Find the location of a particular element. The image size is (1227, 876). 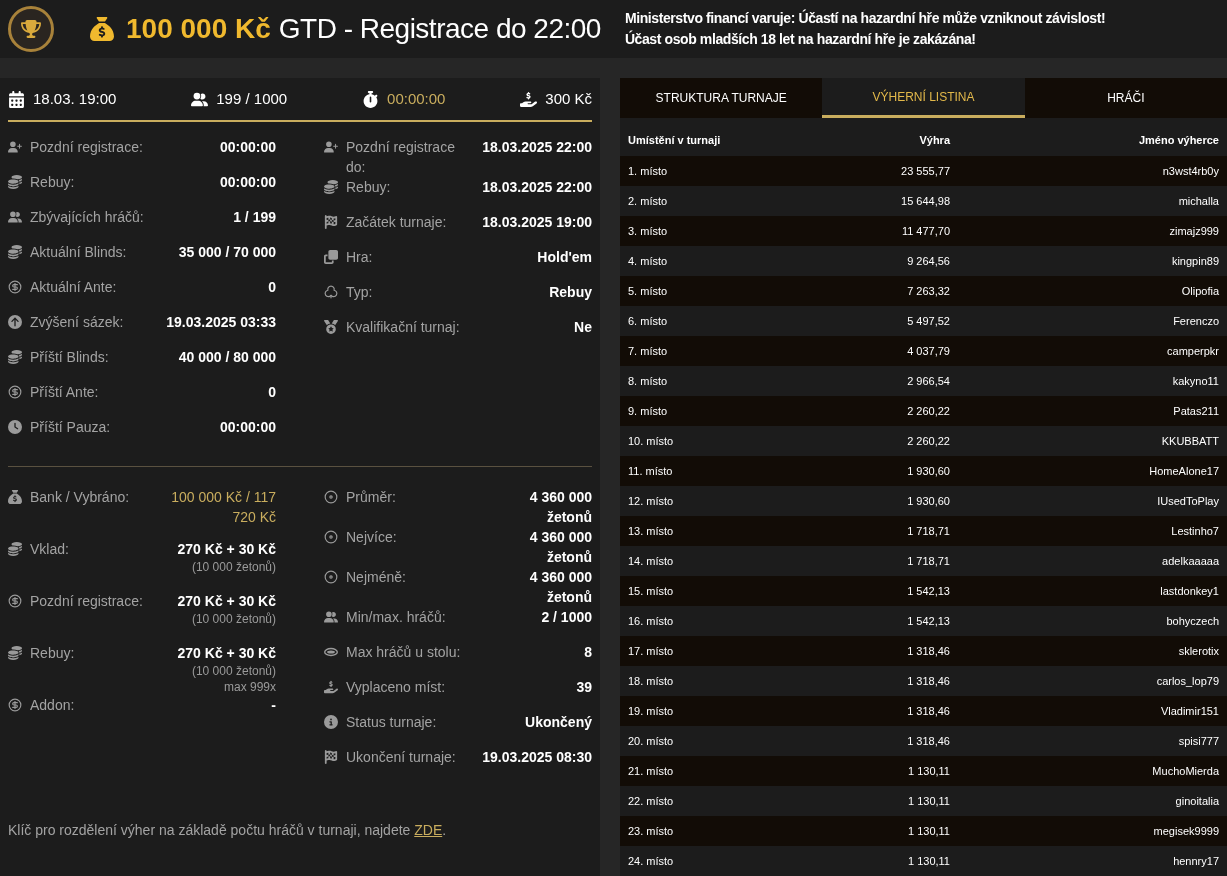

table-cell-text: michalla is located at coordinates (1198, 201).